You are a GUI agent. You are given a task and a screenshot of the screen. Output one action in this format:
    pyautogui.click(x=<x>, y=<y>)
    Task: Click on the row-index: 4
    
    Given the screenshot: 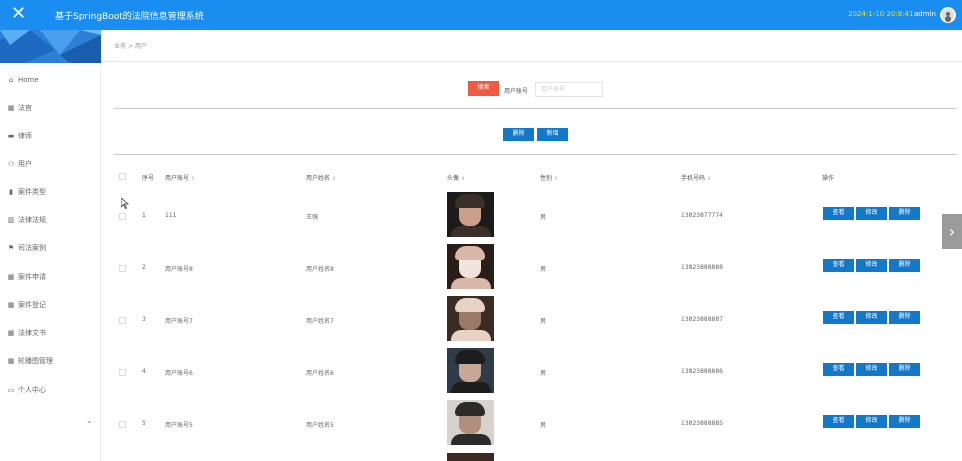 What is the action you would take?
    pyautogui.click(x=144, y=371)
    